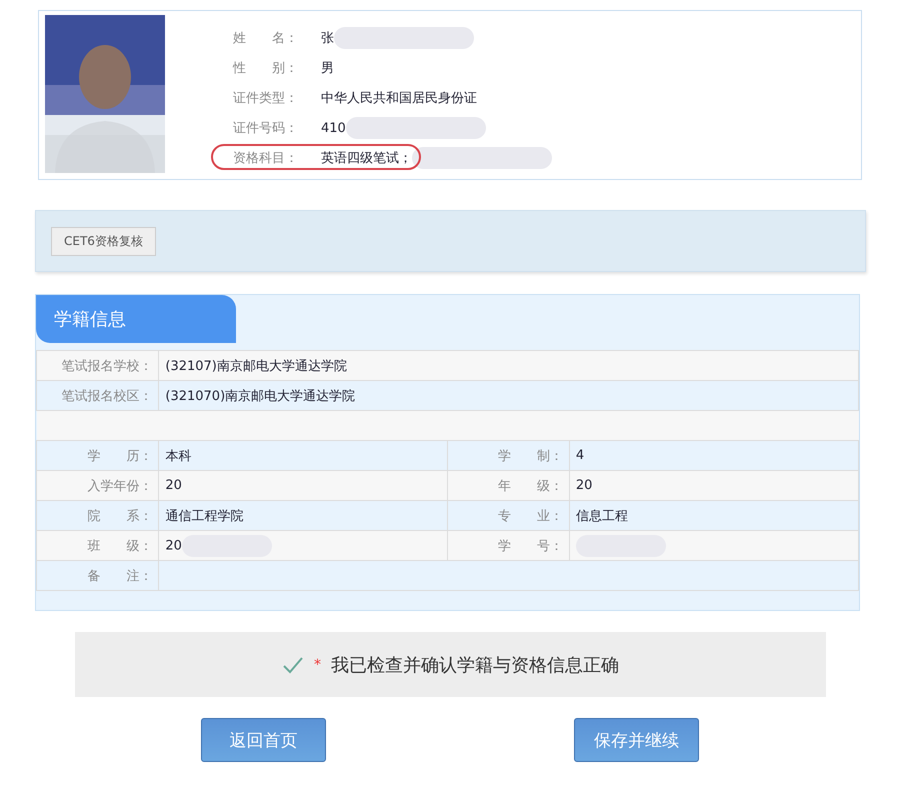 This screenshot has width=900, height=796. Describe the element at coordinates (509, 515) in the screenshot. I see `table-label: 专 业：` at that location.